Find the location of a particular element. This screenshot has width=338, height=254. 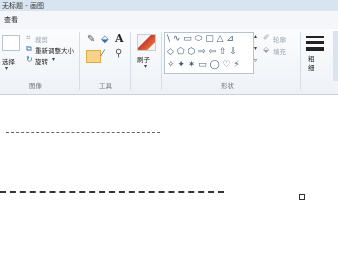

magnifier-icon: ⚲ is located at coordinates (118, 53).